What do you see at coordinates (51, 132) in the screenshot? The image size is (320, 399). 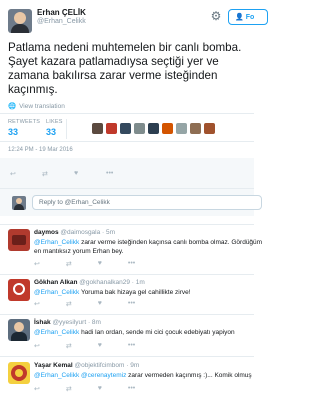 I see `likes-count: 33` at bounding box center [51, 132].